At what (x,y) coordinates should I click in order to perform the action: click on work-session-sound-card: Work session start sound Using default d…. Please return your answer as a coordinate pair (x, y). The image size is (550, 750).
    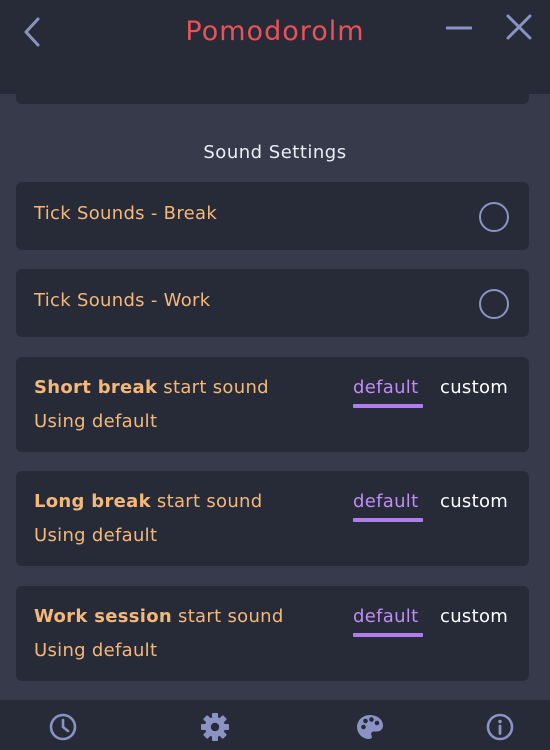
    Looking at the image, I should click on (272, 633).